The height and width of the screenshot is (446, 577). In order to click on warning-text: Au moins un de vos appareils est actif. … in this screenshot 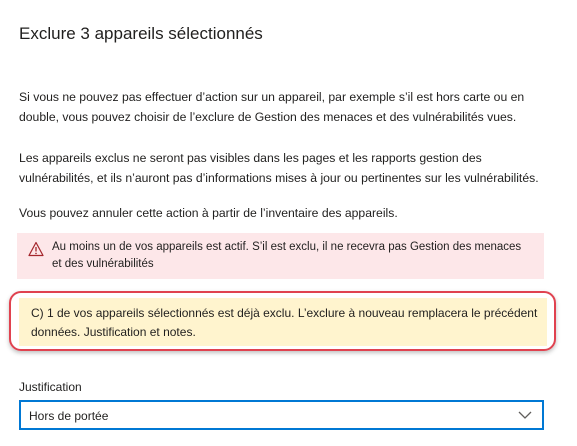, I will do `click(287, 255)`.